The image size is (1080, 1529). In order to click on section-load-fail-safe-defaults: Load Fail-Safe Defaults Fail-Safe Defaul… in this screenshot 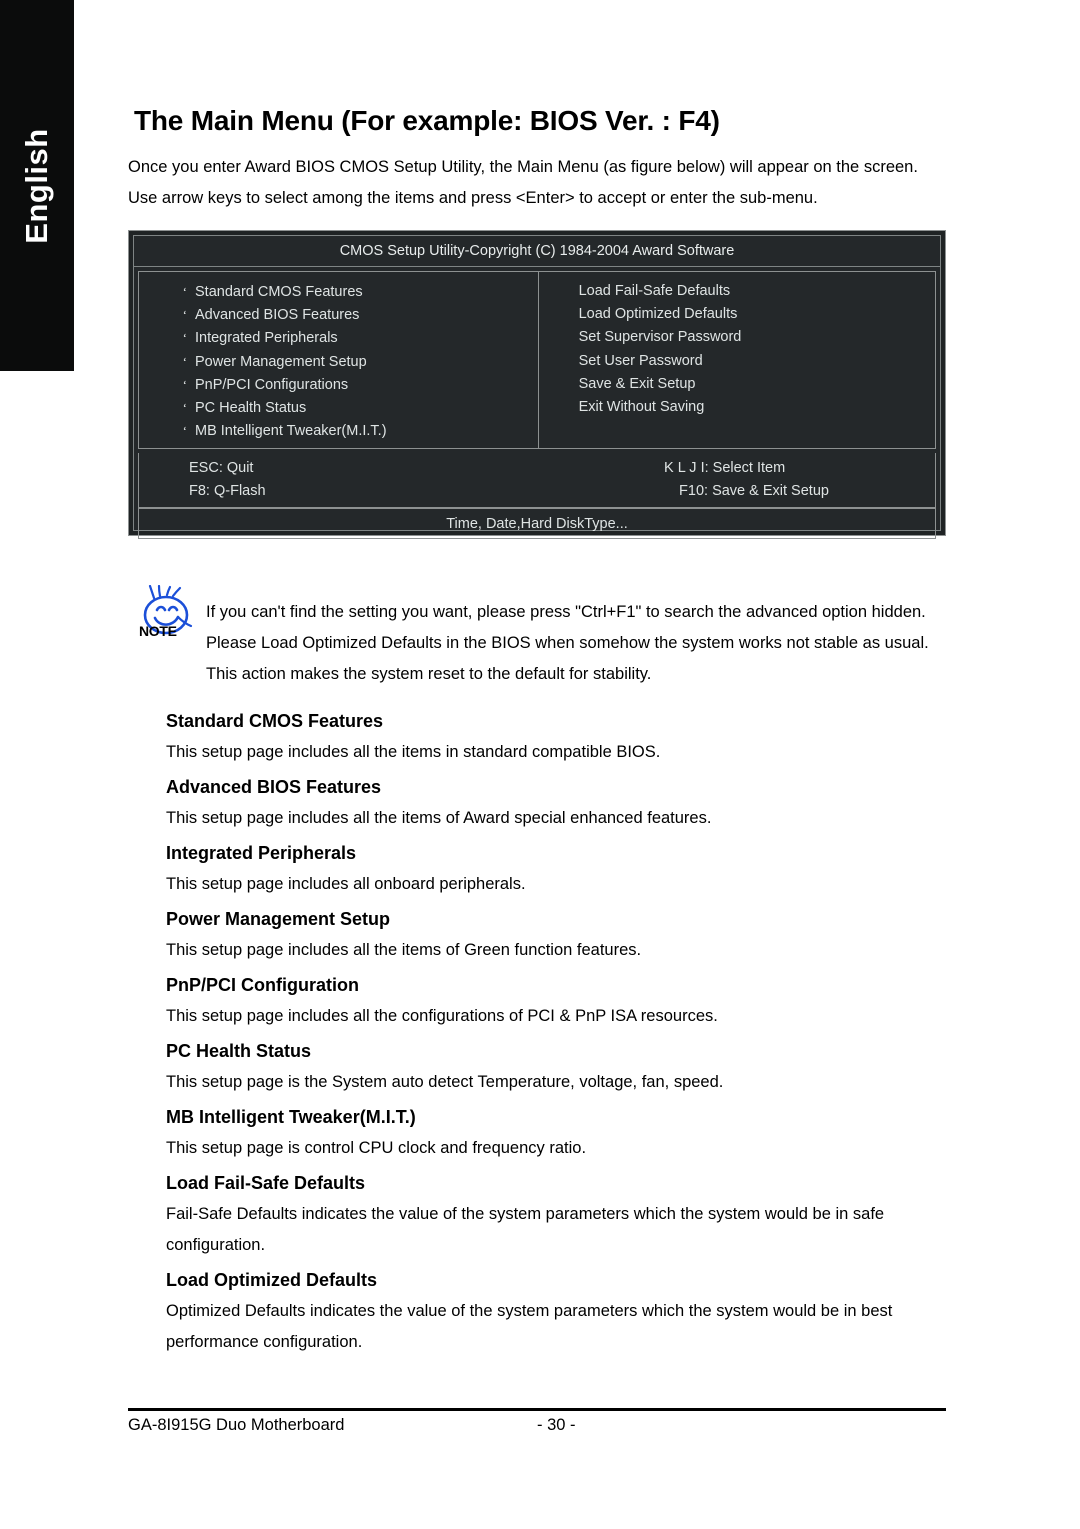, I will do `click(544, 1215)`.